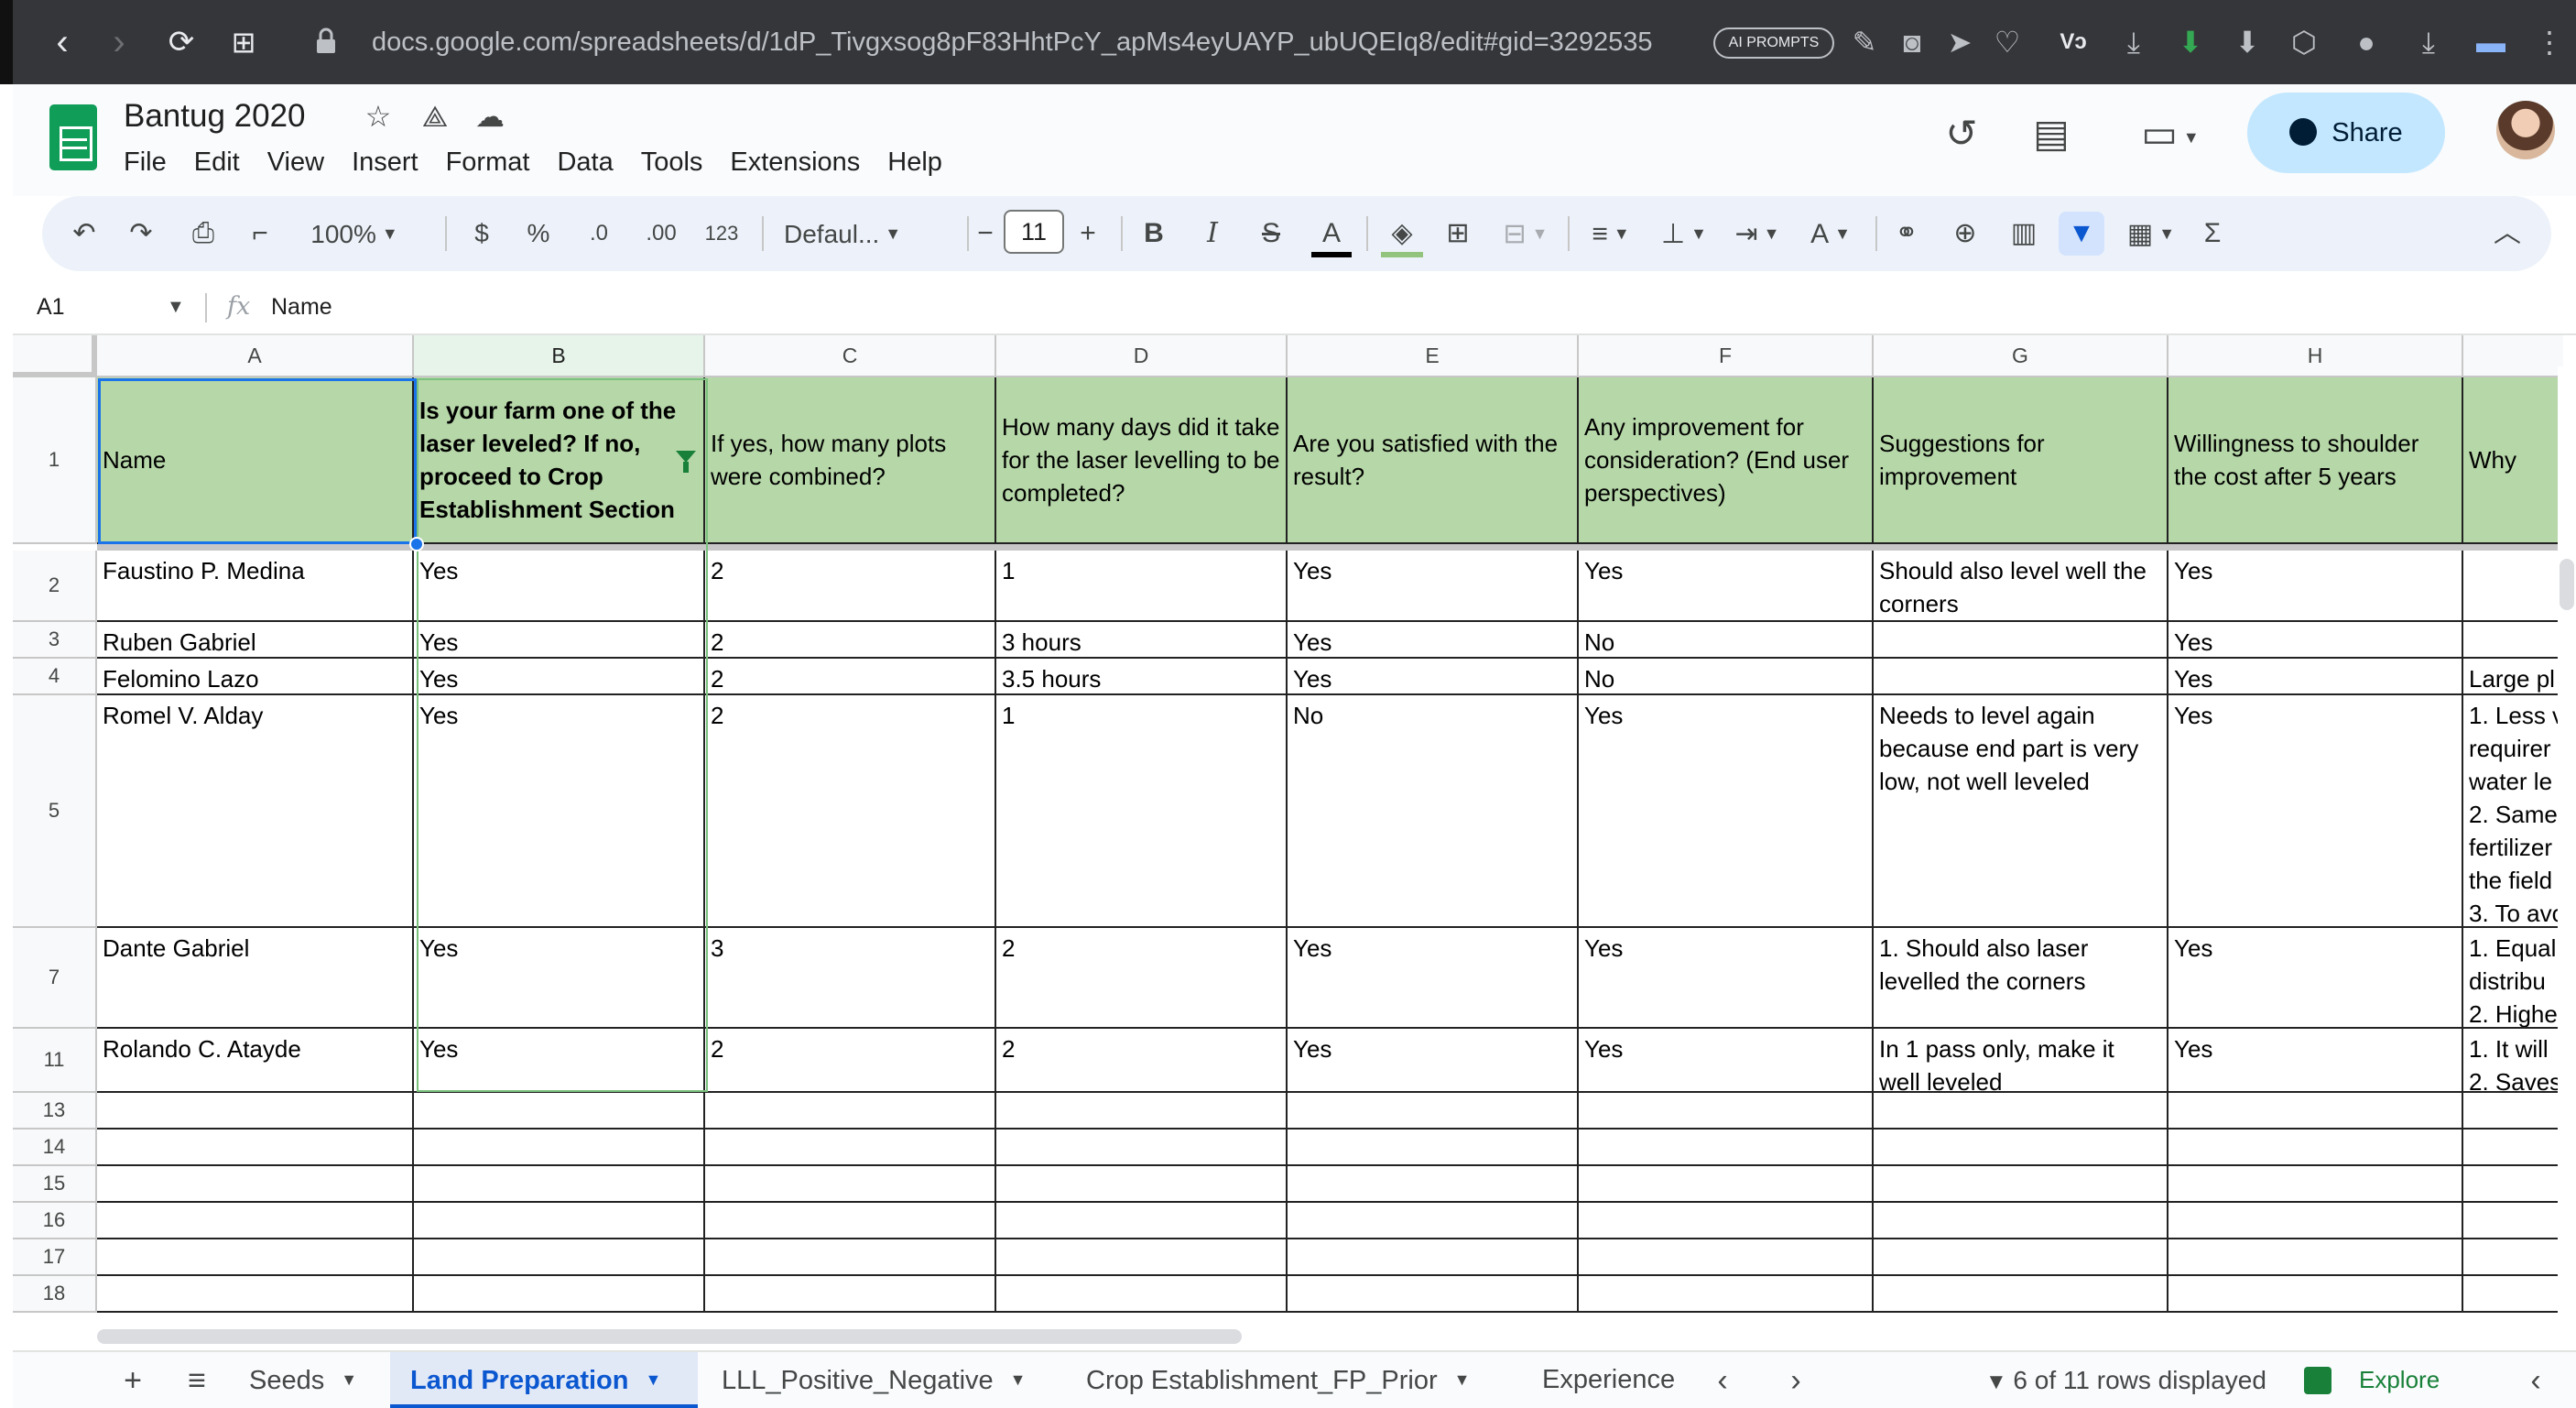 The image size is (2576, 1408). What do you see at coordinates (1290, 1380) in the screenshot?
I see `sheet-tab: Crop Establishment_FP_Prior ▼` at bounding box center [1290, 1380].